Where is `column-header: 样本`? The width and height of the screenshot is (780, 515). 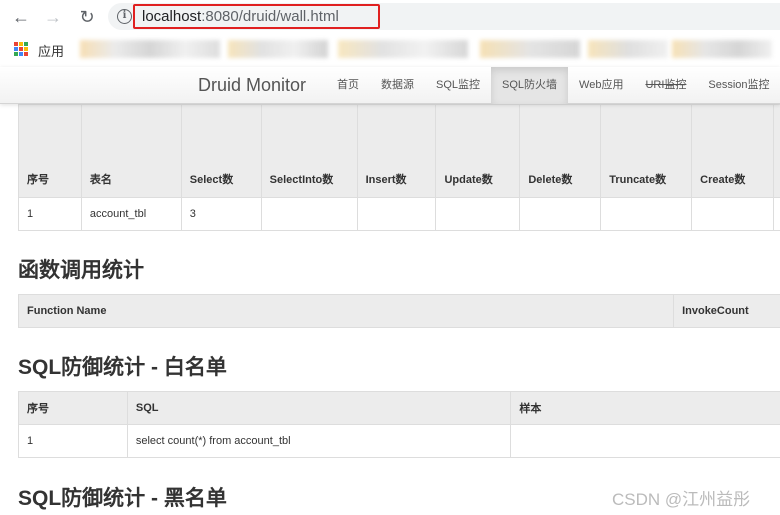
column-header: 样本 is located at coordinates (645, 408).